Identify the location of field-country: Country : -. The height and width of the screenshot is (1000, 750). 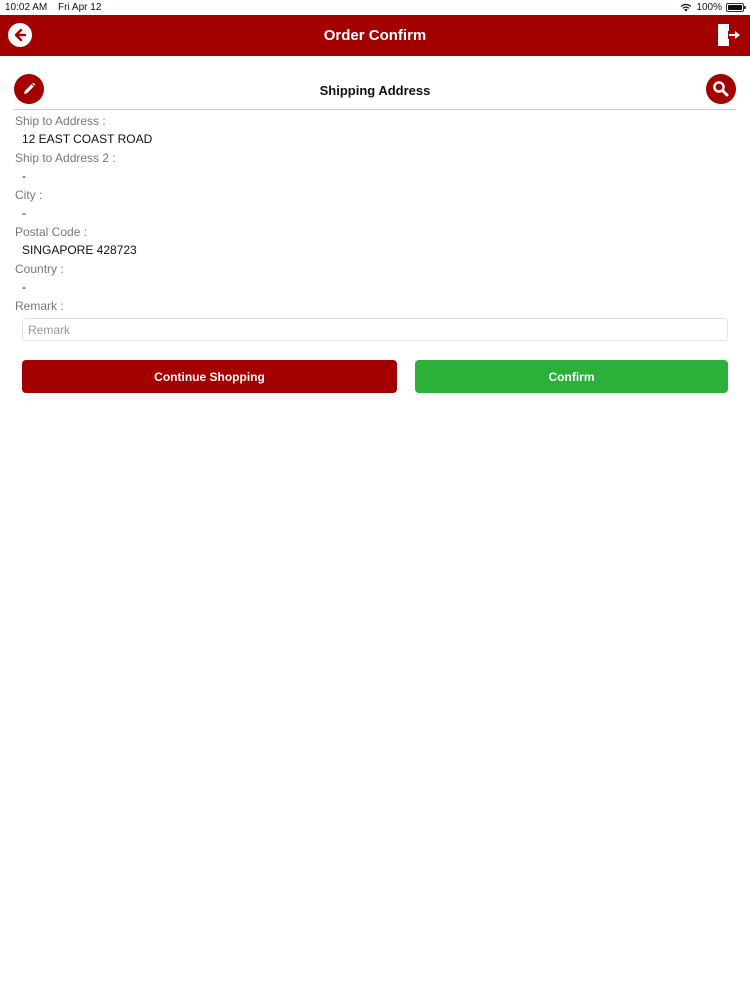
(375, 278).